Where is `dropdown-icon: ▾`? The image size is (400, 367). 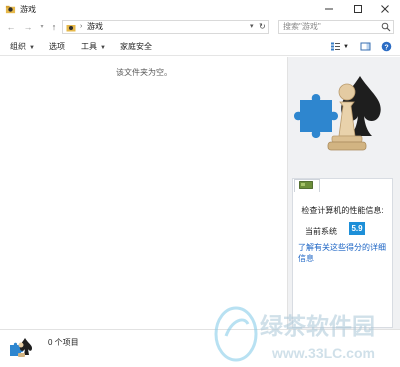
dropdown-icon: ▾ is located at coordinates (42, 27).